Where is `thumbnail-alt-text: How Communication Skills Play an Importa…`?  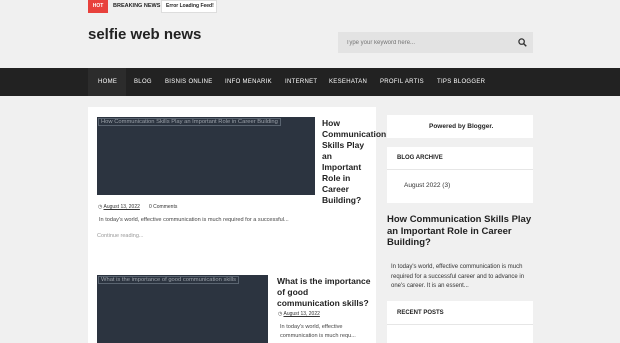
thumbnail-alt-text: How Communication Skills Play an Importa… is located at coordinates (189, 122).